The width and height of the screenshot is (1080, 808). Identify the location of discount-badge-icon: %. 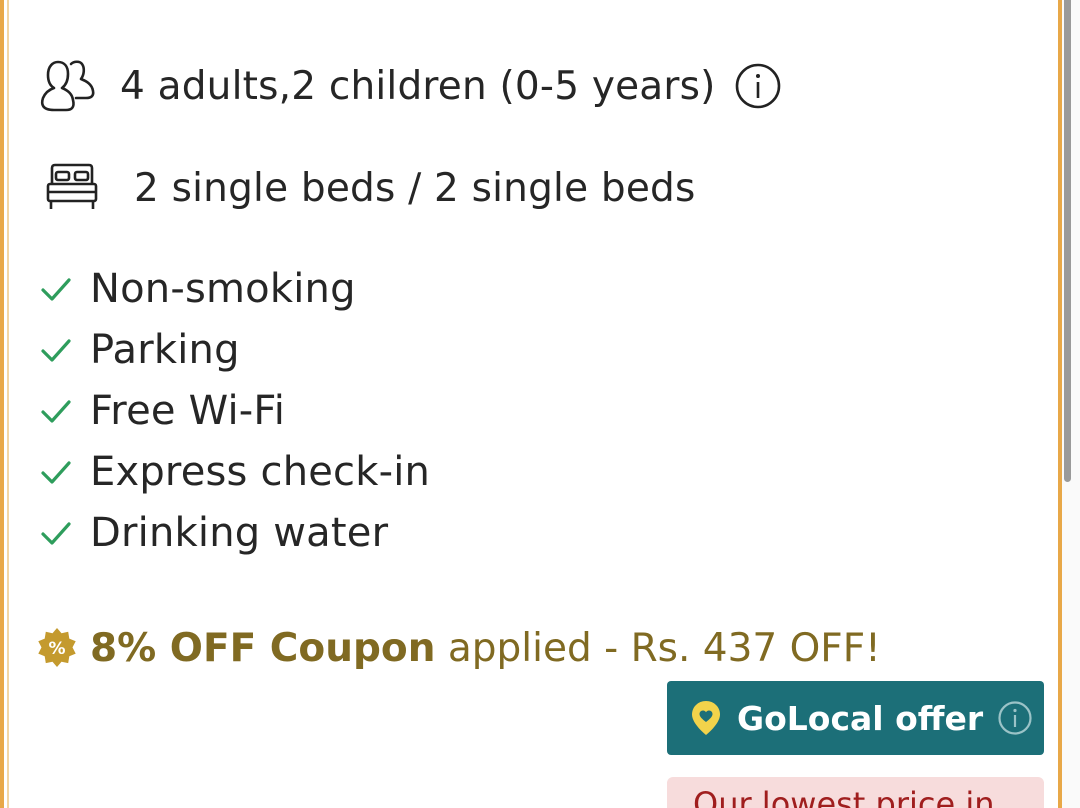
(57, 648).